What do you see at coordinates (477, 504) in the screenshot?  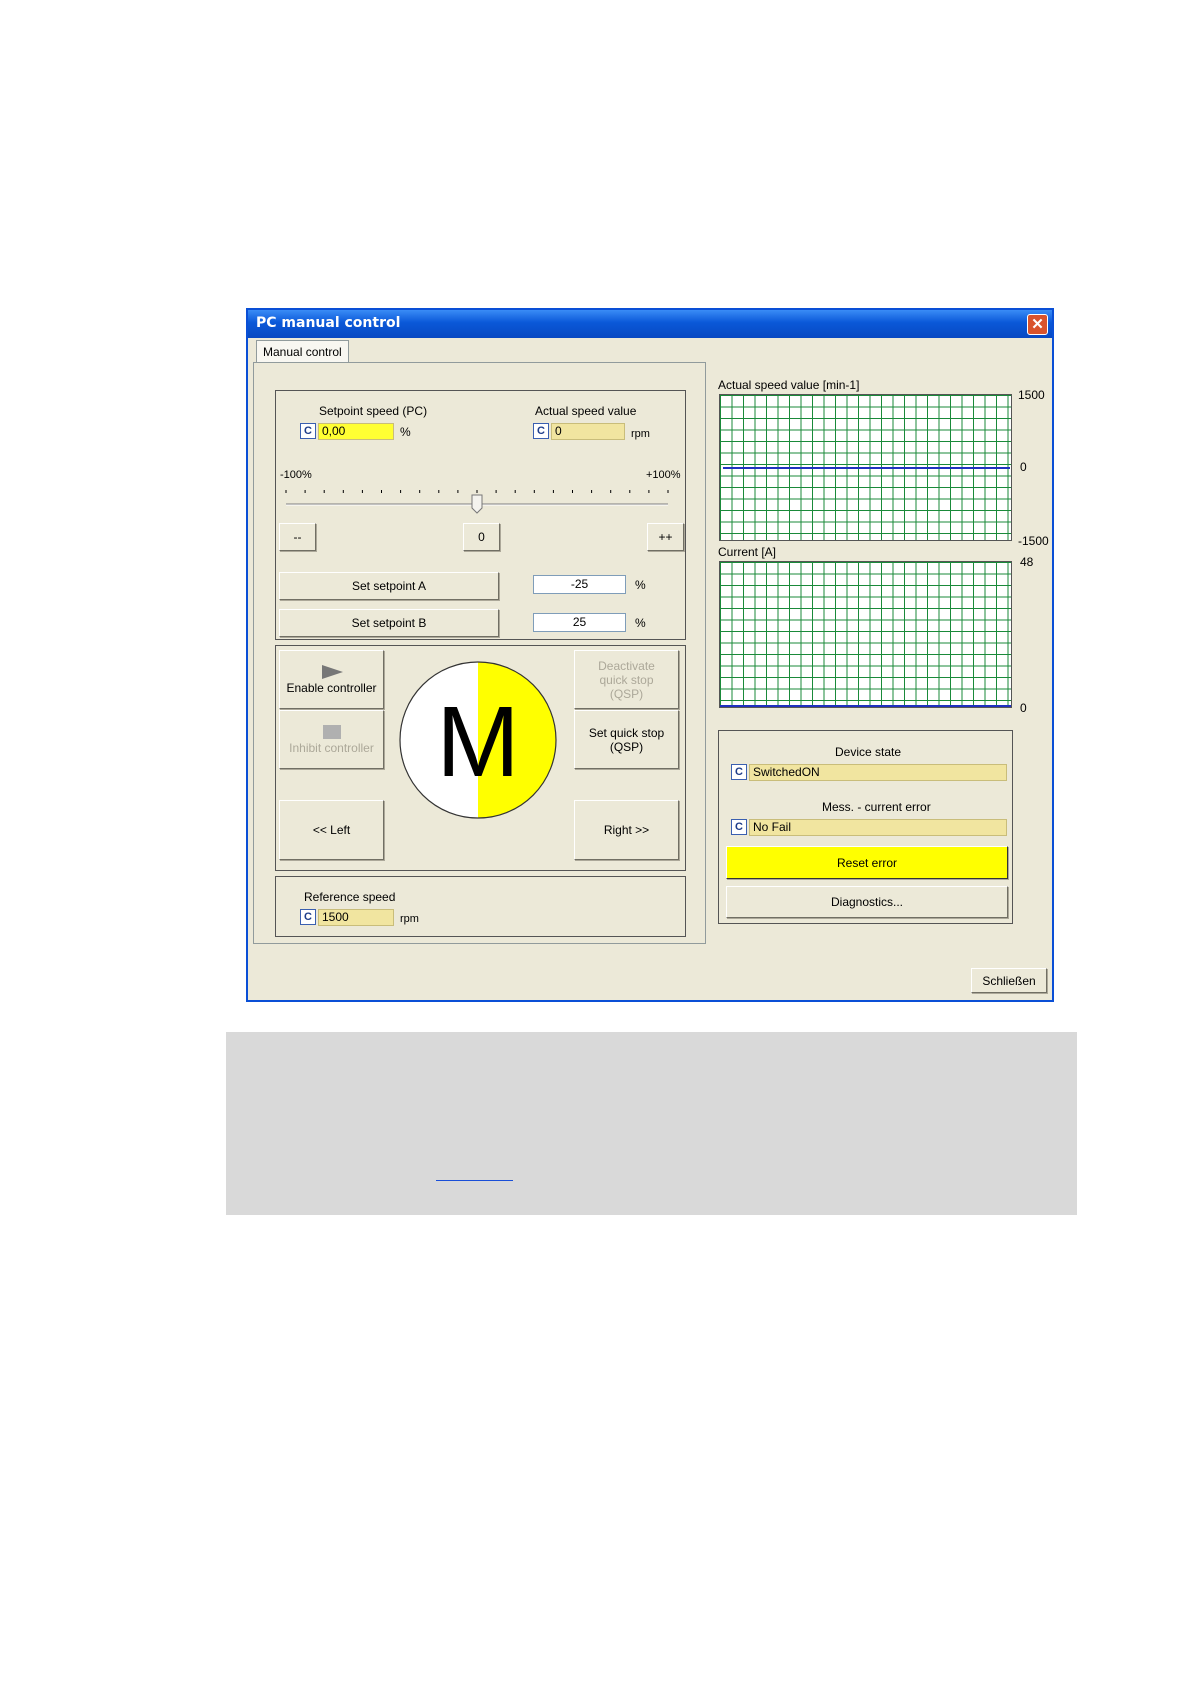 I see `slider-thumb` at bounding box center [477, 504].